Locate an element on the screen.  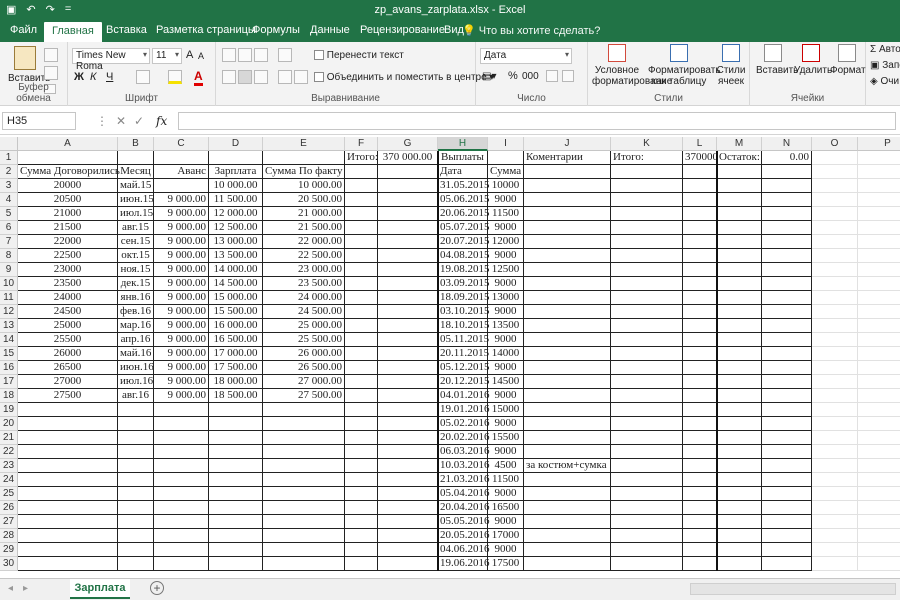
cell-b21 is located at coordinates (136, 438).